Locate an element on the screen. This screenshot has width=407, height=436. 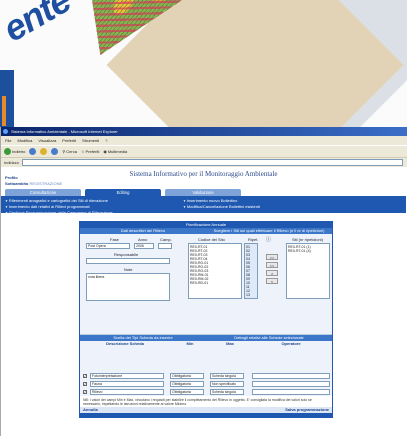
fase-select: Post Opera is located at coordinates (108, 246).